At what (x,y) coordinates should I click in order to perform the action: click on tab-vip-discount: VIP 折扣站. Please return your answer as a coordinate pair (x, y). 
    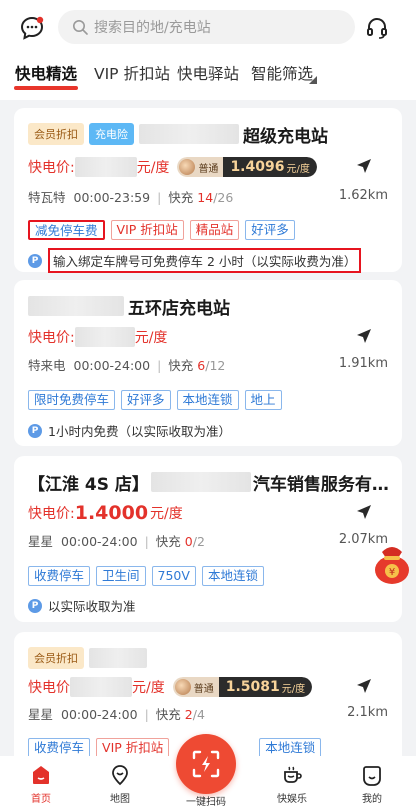
    Looking at the image, I should click on (132, 73).